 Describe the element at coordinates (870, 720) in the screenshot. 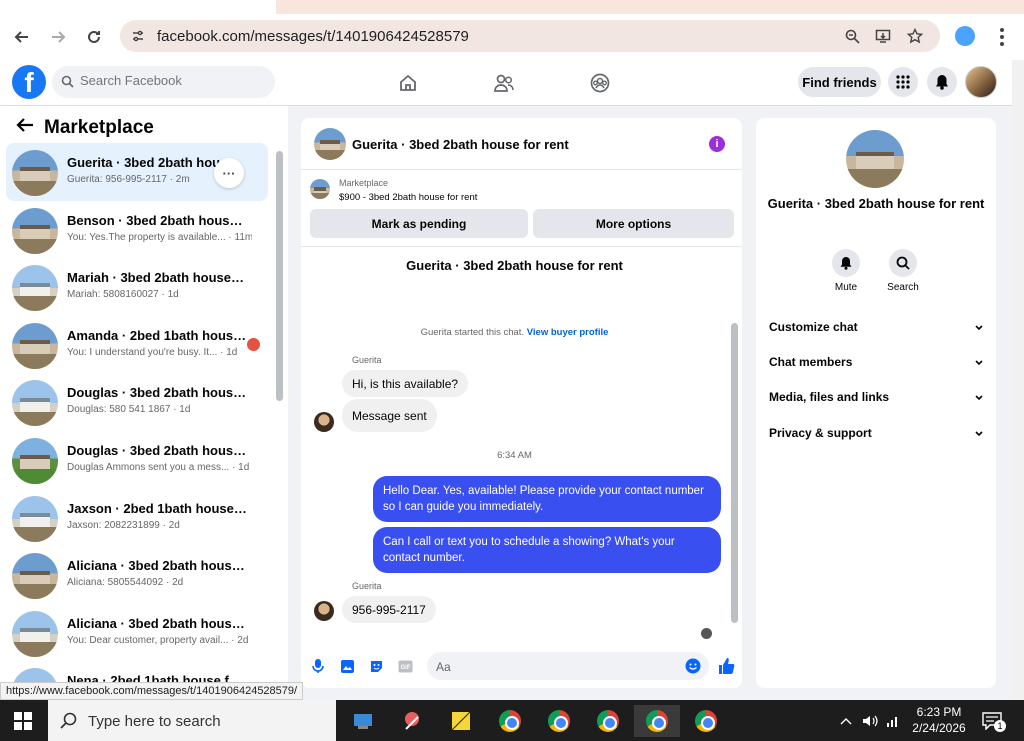

I see `volume-icon` at that location.